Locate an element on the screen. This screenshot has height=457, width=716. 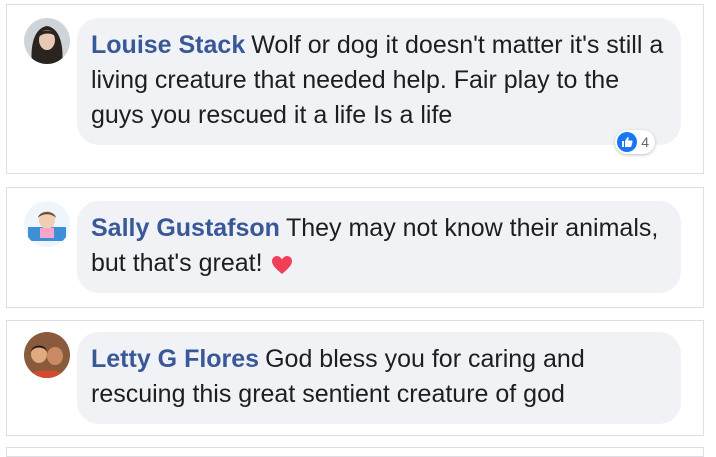
comment-author: Louise Stack is located at coordinates (168, 45).